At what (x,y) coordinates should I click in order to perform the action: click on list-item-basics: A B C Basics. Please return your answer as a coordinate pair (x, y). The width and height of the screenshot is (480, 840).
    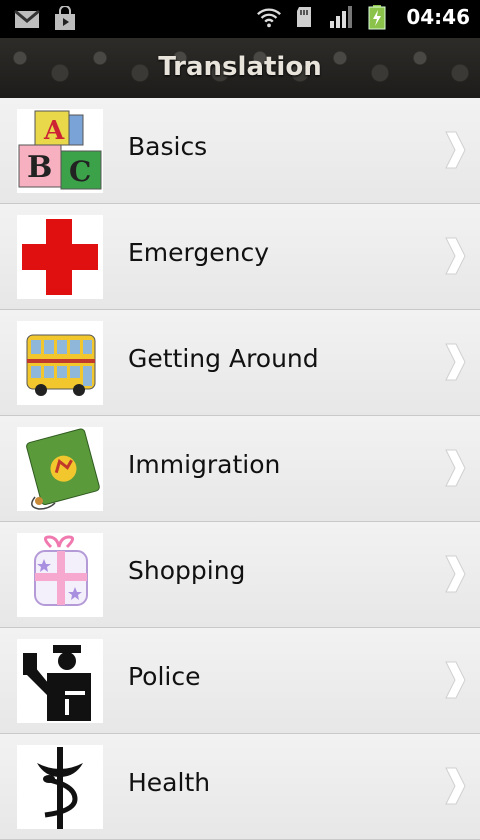
    Looking at the image, I should click on (240, 151).